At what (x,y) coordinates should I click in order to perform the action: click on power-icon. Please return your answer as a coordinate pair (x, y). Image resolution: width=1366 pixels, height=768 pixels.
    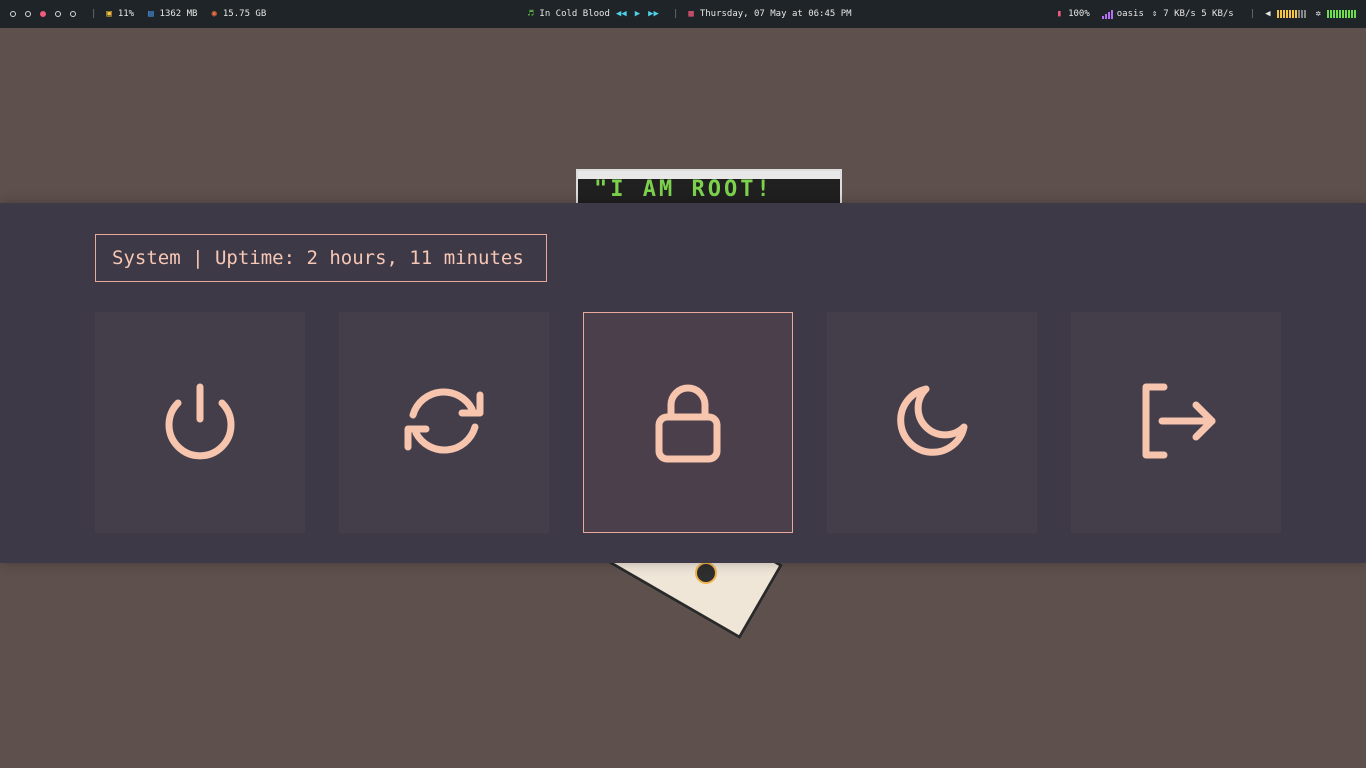
    Looking at the image, I should click on (200, 421).